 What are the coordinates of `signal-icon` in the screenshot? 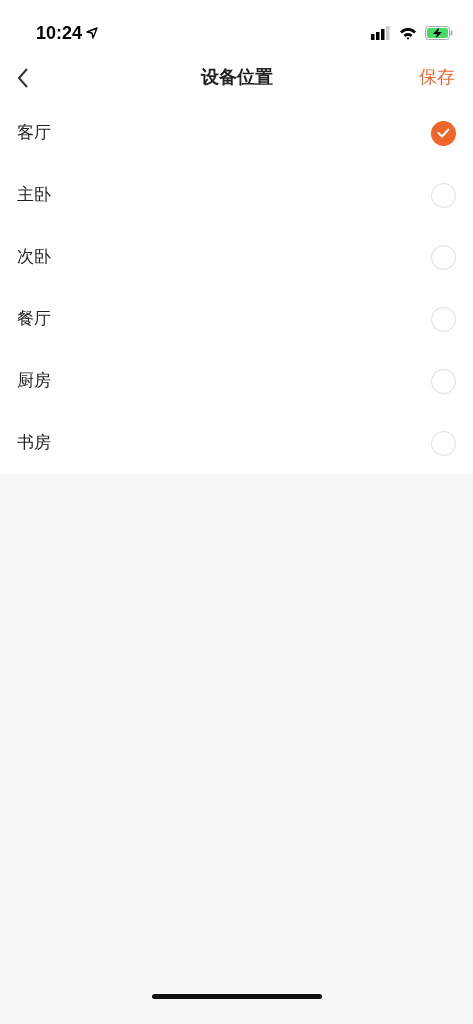 It's located at (381, 33).